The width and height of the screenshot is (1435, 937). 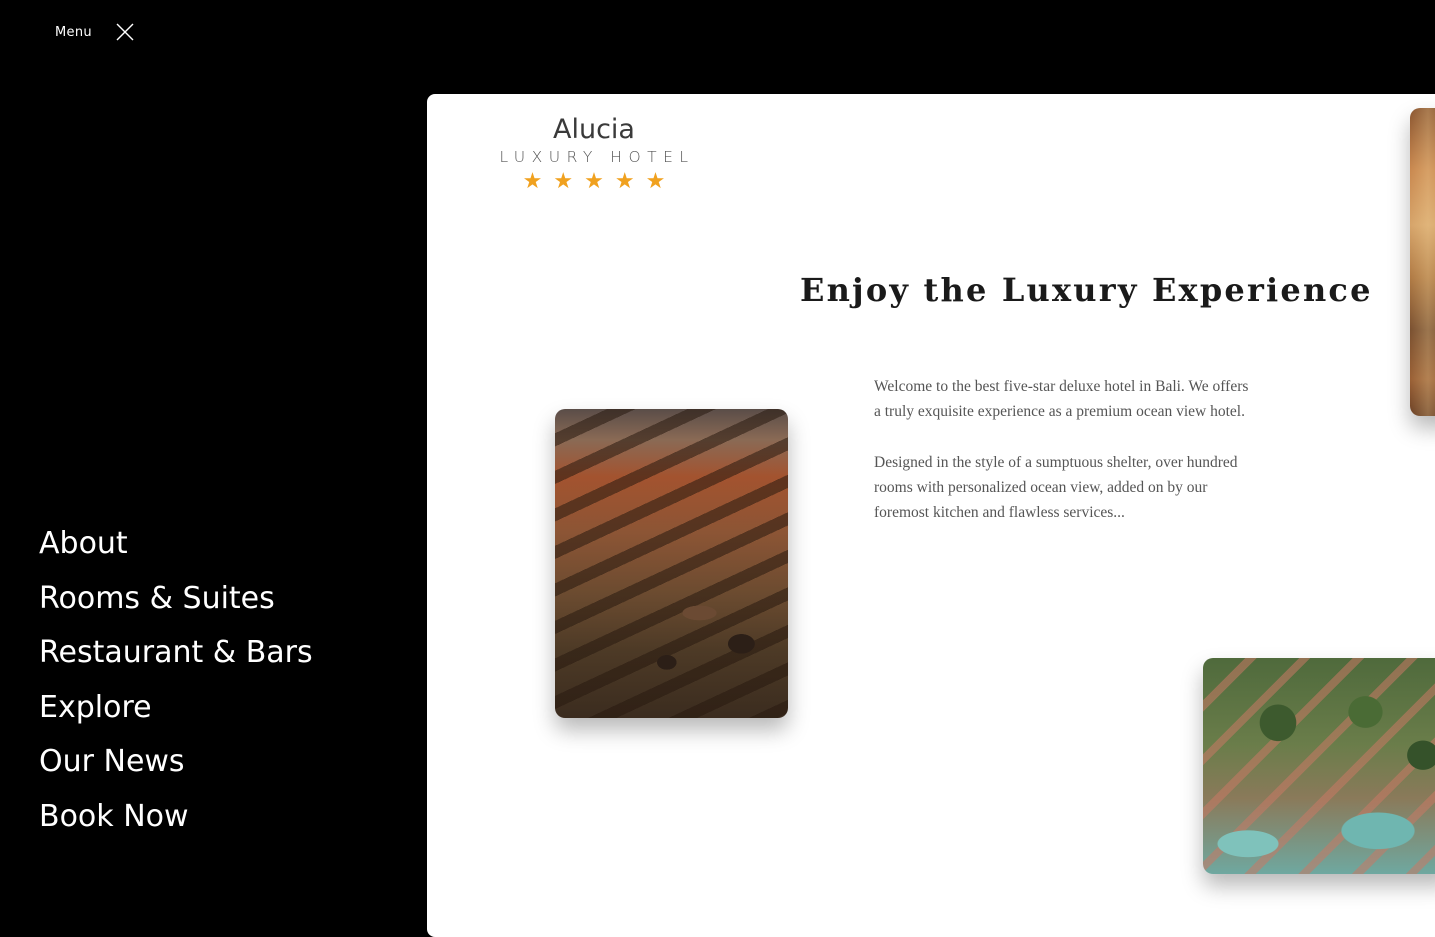 What do you see at coordinates (1422, 262) in the screenshot?
I see `palace-interior-photo` at bounding box center [1422, 262].